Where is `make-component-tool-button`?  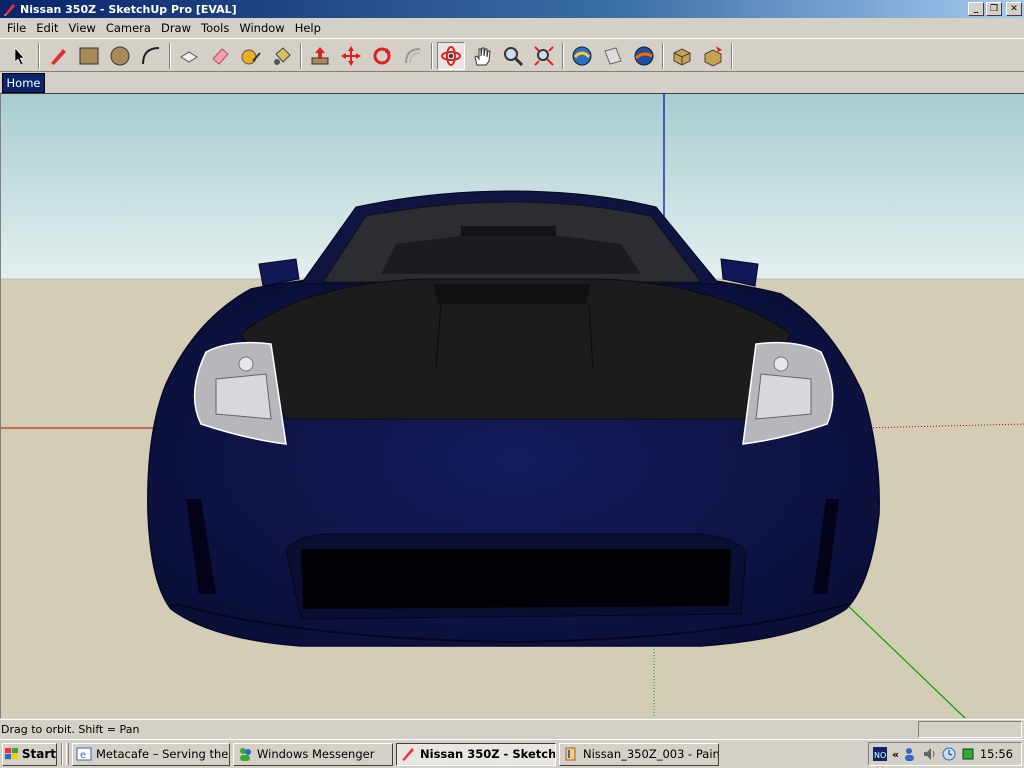
make-component-tool-button is located at coordinates (189, 56).